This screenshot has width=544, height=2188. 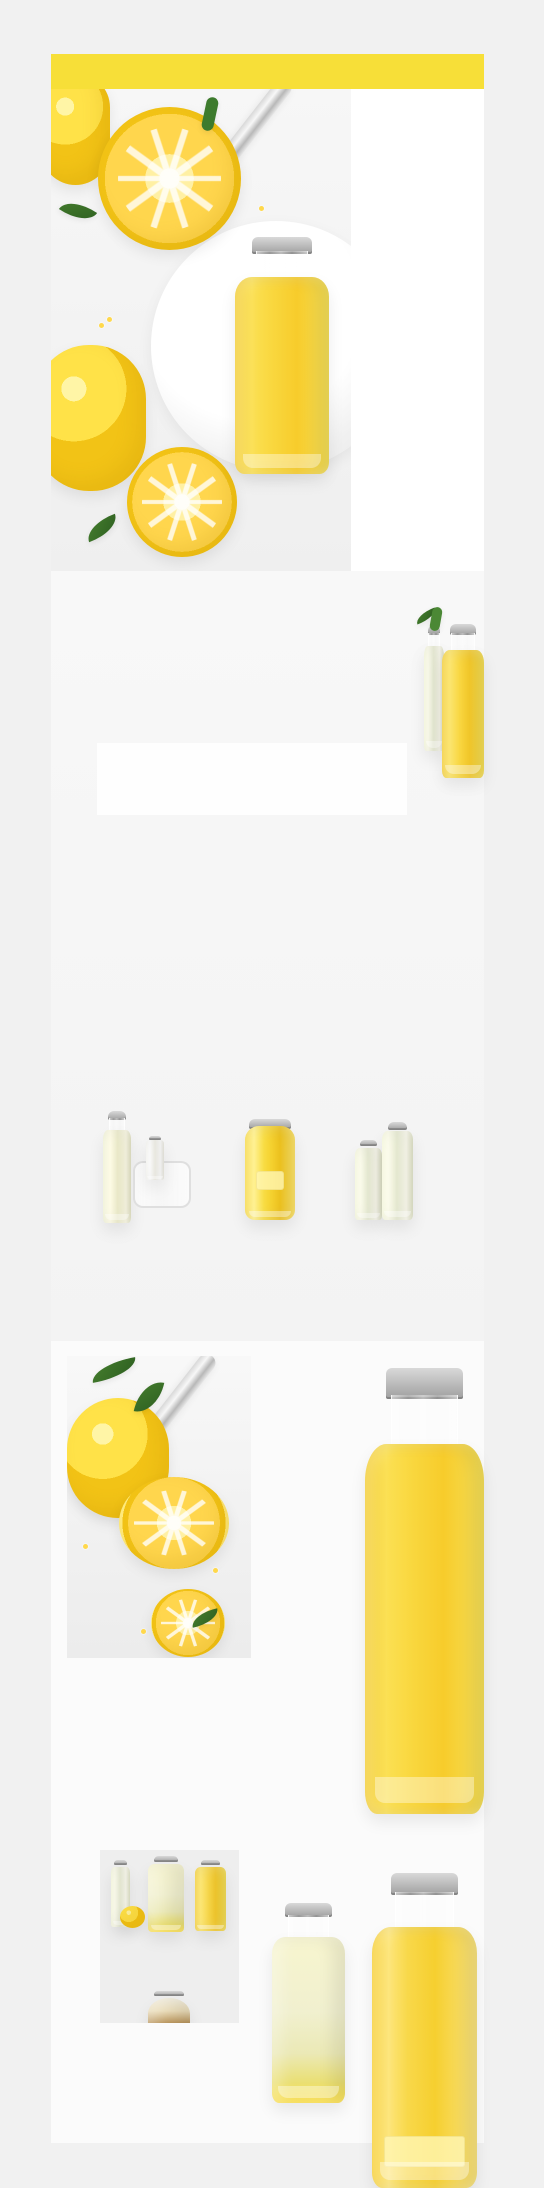 What do you see at coordinates (201, 330) in the screenshot?
I see `hero-image` at bounding box center [201, 330].